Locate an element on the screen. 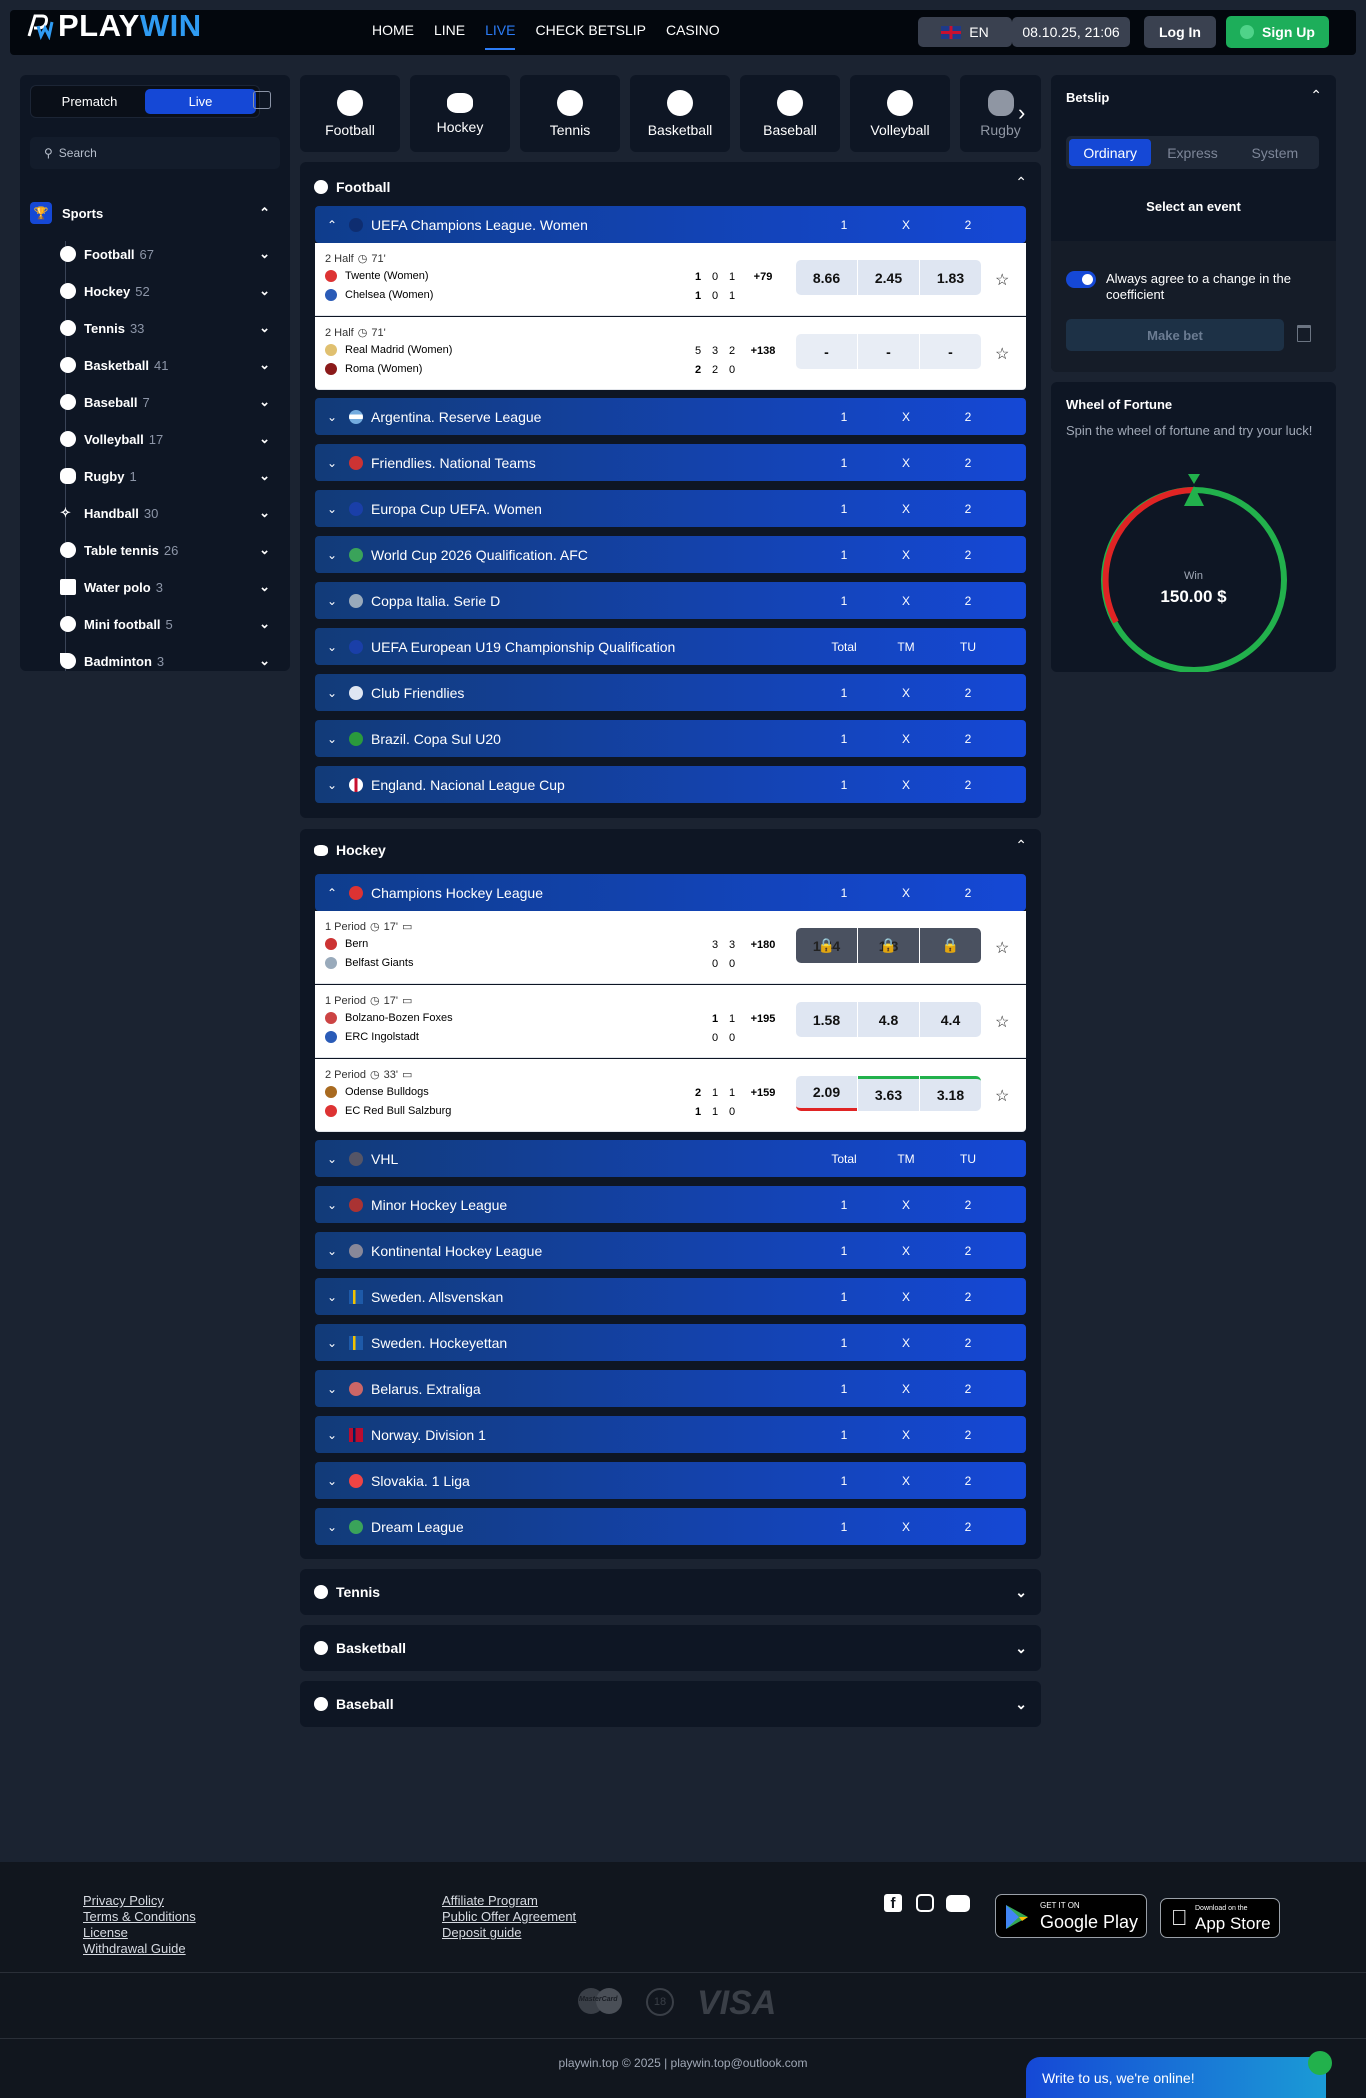  nav-check-betslip: CHECK BETSLIP is located at coordinates (590, 36).